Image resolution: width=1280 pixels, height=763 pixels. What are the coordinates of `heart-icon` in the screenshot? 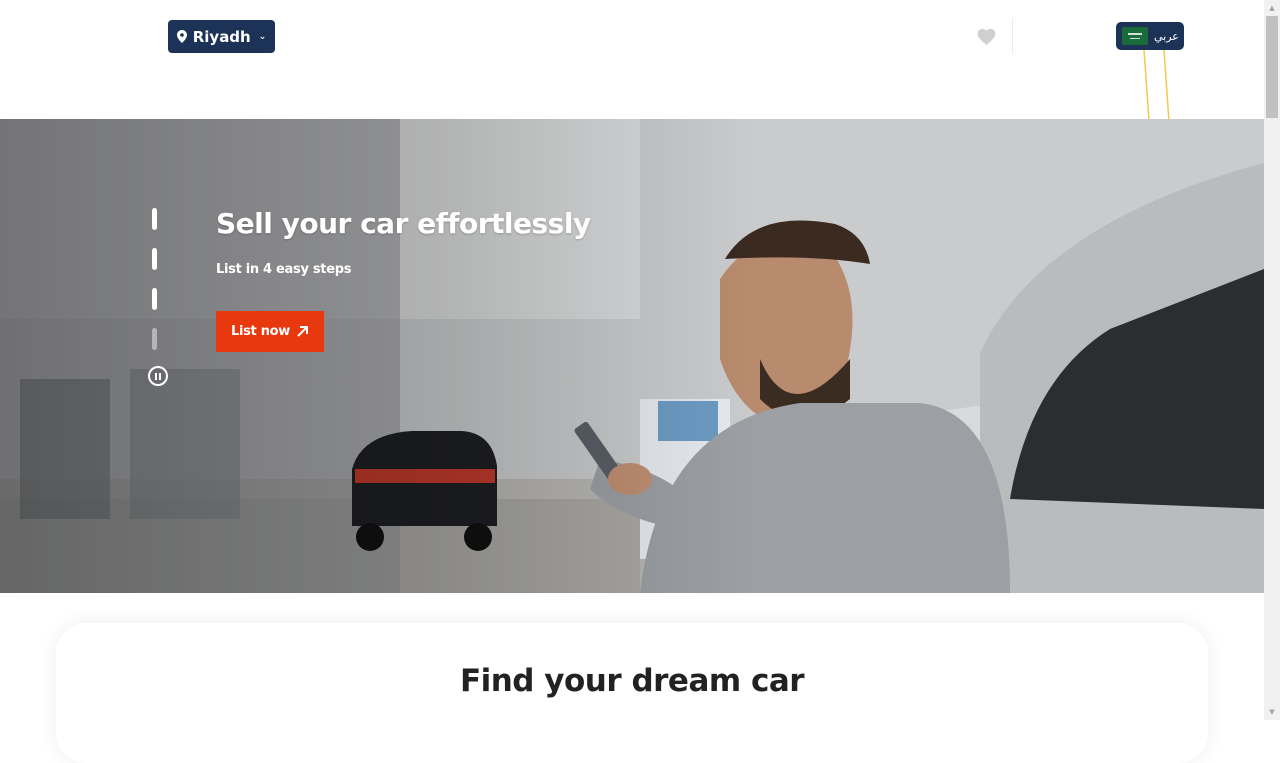 It's located at (986, 36).